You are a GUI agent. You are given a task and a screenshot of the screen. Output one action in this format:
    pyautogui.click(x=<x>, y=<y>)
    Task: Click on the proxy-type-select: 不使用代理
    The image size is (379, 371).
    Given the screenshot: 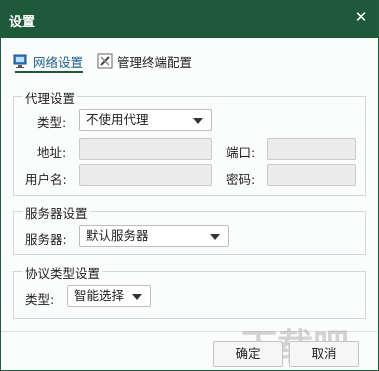 What is the action you would take?
    pyautogui.click(x=145, y=120)
    